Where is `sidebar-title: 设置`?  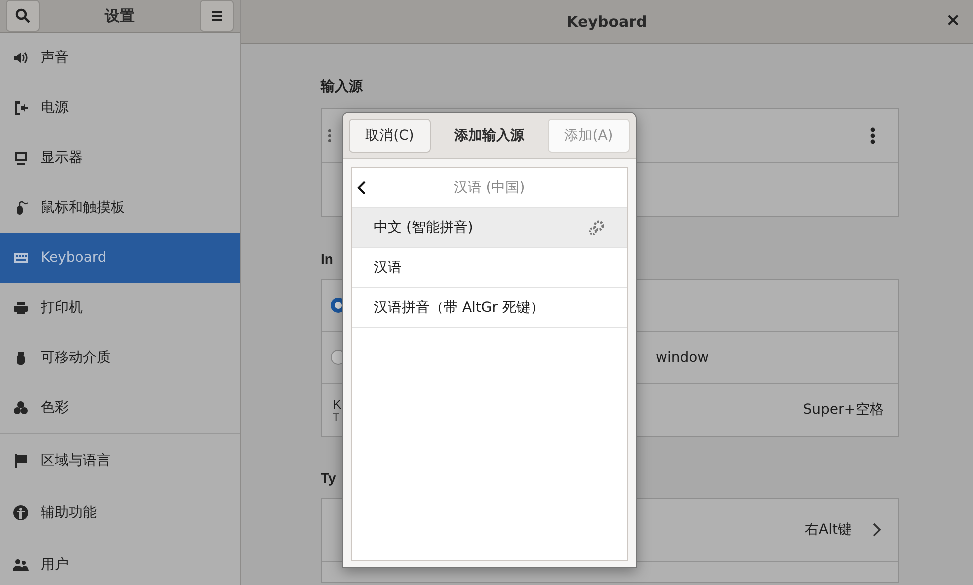
sidebar-title: 设置 is located at coordinates (120, 16).